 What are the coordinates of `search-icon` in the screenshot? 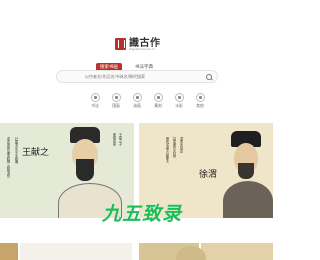 It's located at (209, 77).